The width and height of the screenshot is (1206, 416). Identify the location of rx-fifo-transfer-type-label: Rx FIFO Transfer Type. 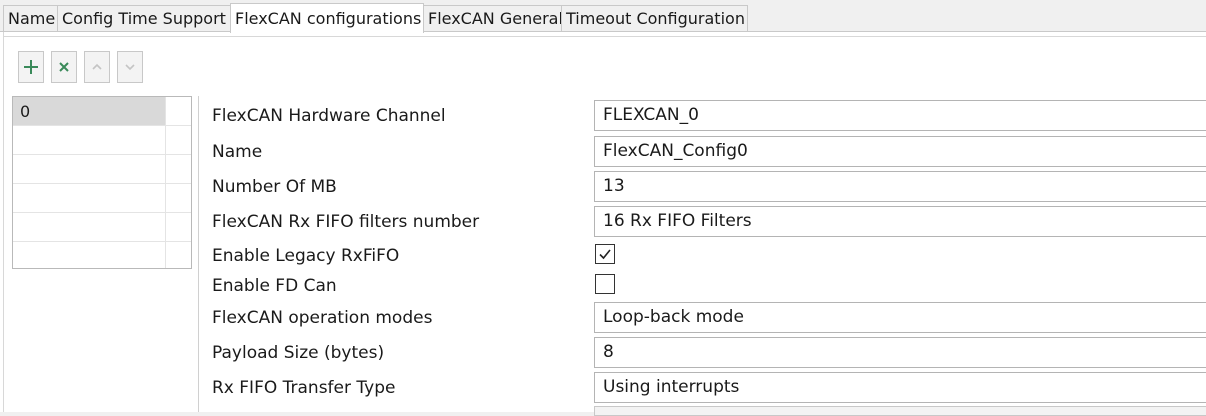
(304, 388).